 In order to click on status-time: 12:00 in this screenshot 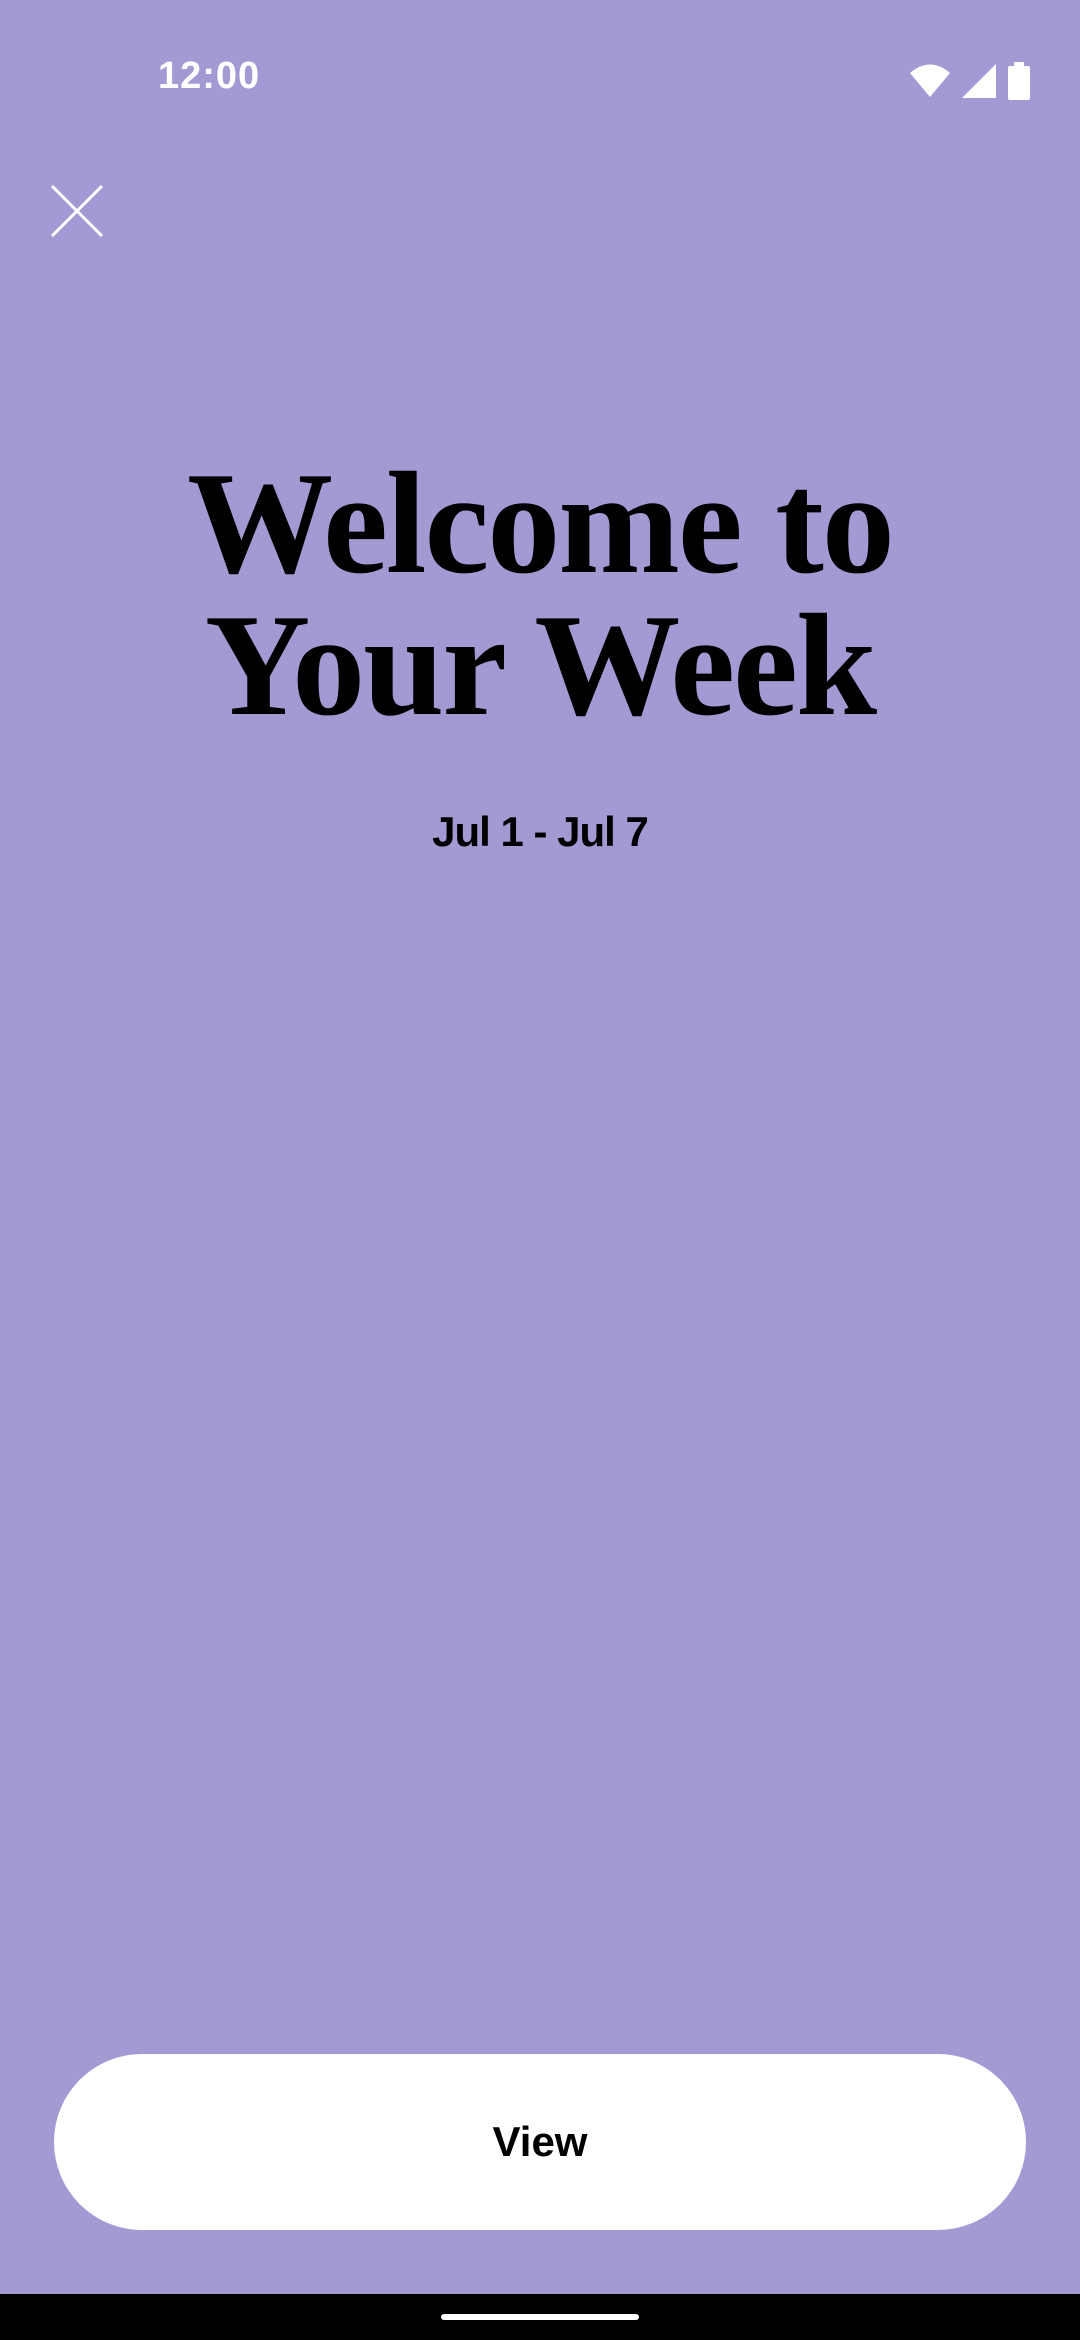, I will do `click(209, 76)`.